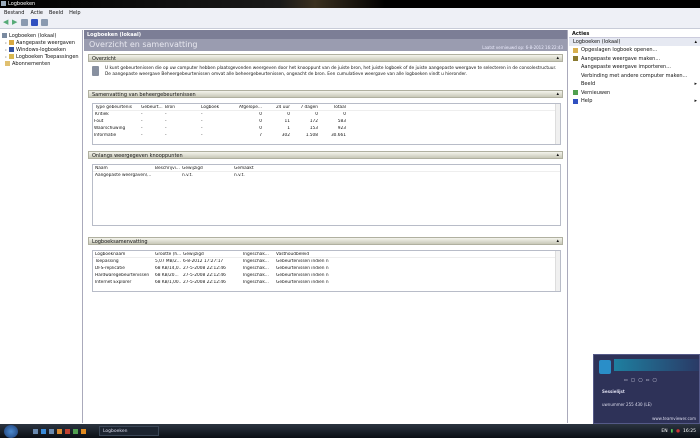 Image resolution: width=700 pixels, height=438 pixels. I want to click on table-cell: Hardwaregebeurtenissen, so click(122, 275).